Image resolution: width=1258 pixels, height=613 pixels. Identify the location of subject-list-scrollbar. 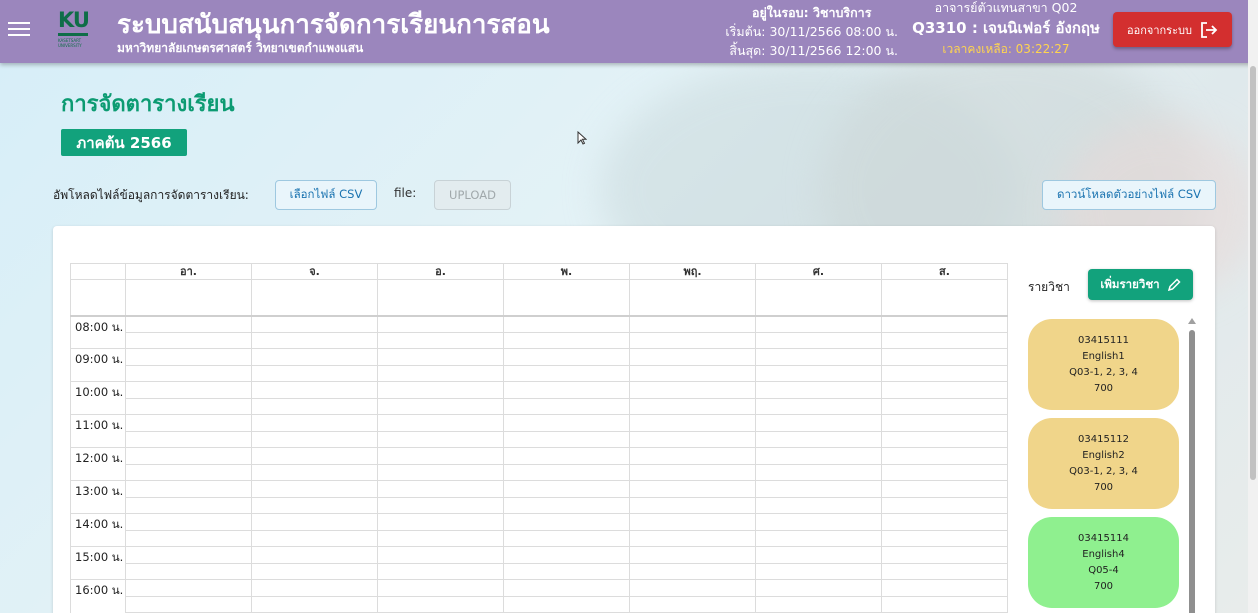
(1192, 465).